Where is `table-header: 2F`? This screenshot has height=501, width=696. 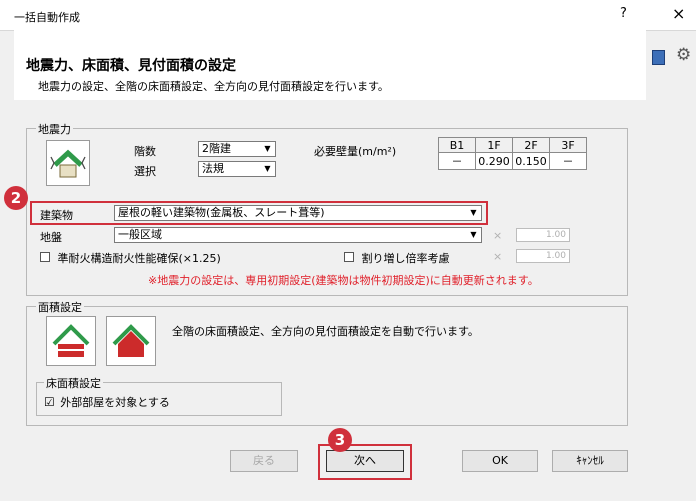 table-header: 2F is located at coordinates (531, 145).